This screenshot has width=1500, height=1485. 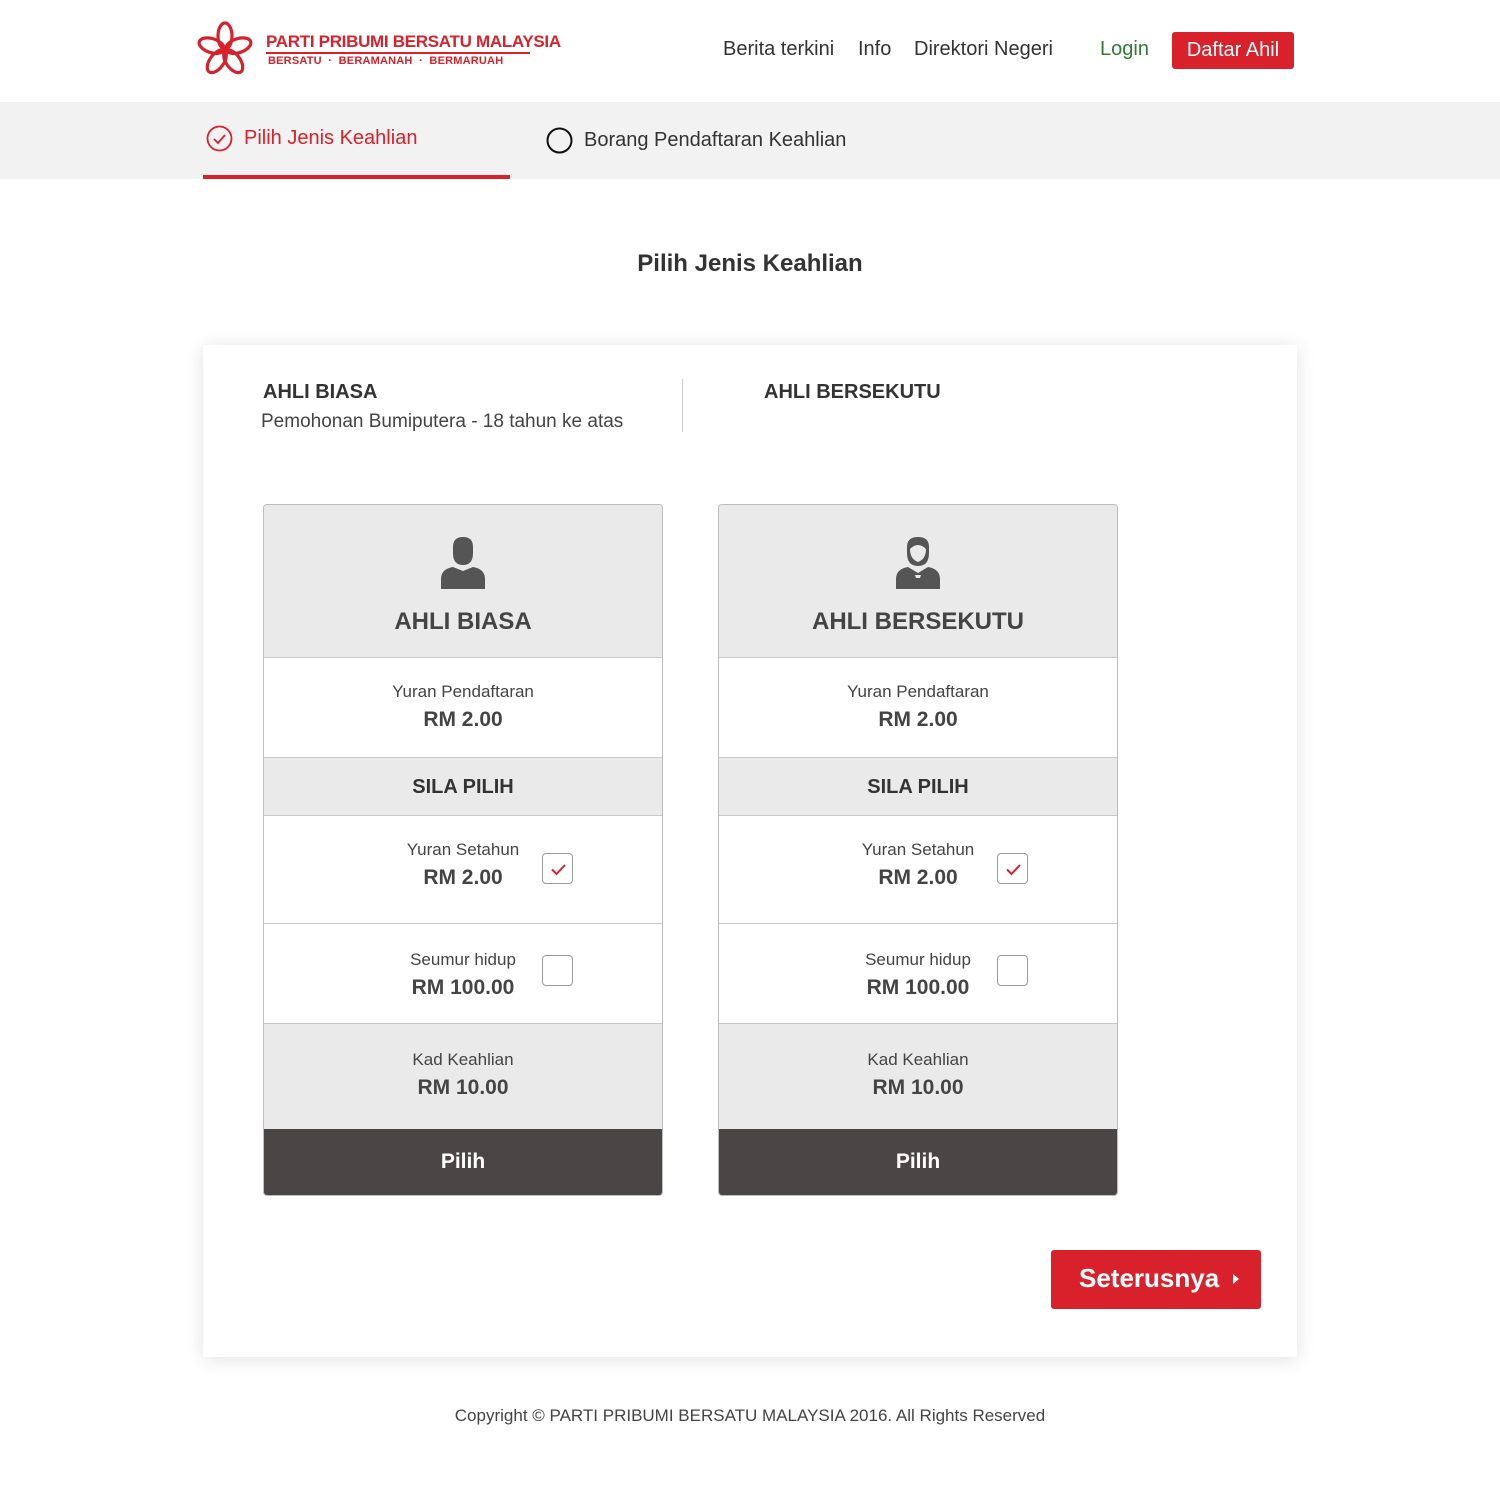 I want to click on step-pilih-jenis-keahlian: Pilih Jenis Keahlian, so click(x=356, y=140).